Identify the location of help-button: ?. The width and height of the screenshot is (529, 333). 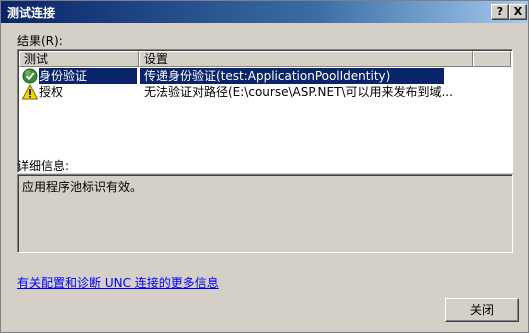
(500, 12).